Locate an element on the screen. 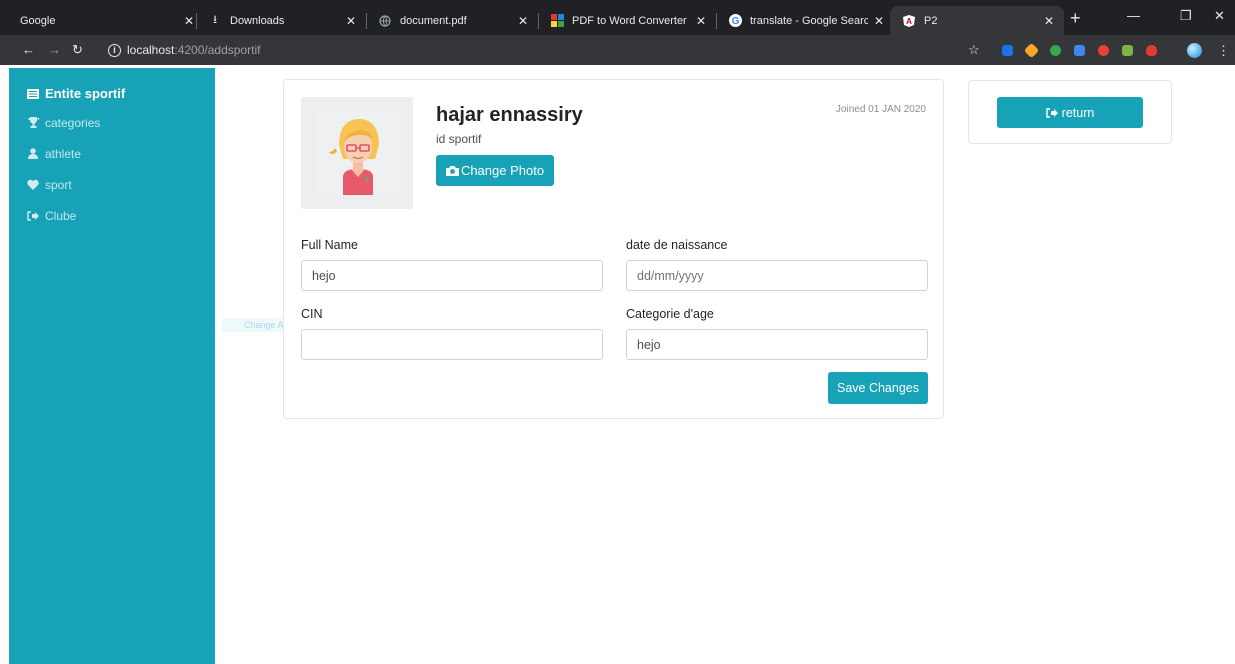 This screenshot has width=1235, height=664. sidebar-item-label: athlete is located at coordinates (63, 153).